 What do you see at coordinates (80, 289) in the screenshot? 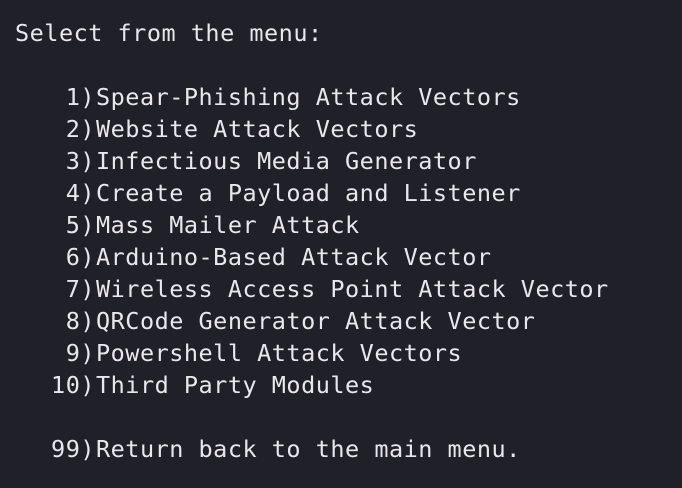
I see `menu-item-number: 7)` at bounding box center [80, 289].